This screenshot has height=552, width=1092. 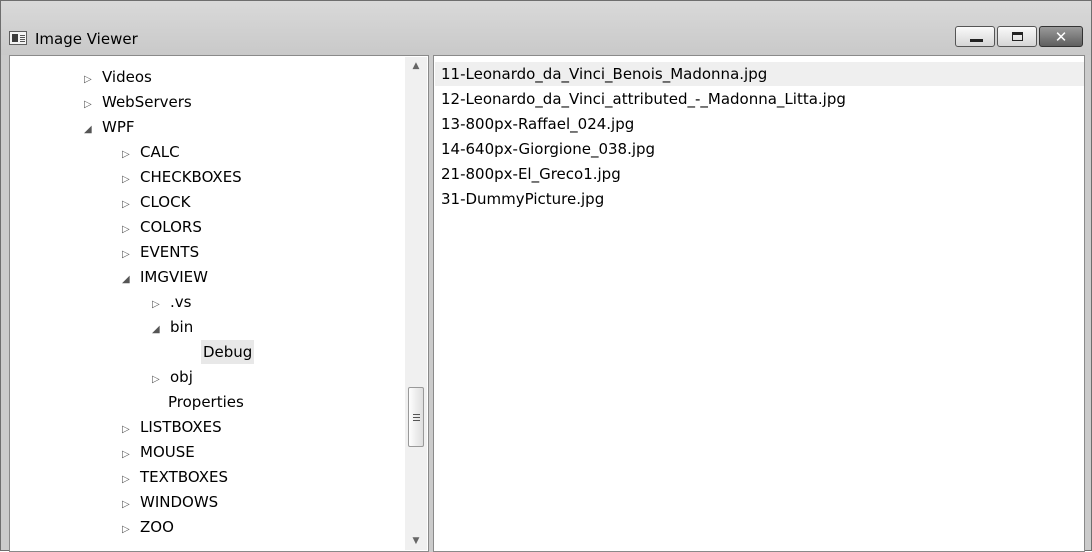 What do you see at coordinates (18, 38) in the screenshot?
I see `image-viewer-app-icon` at bounding box center [18, 38].